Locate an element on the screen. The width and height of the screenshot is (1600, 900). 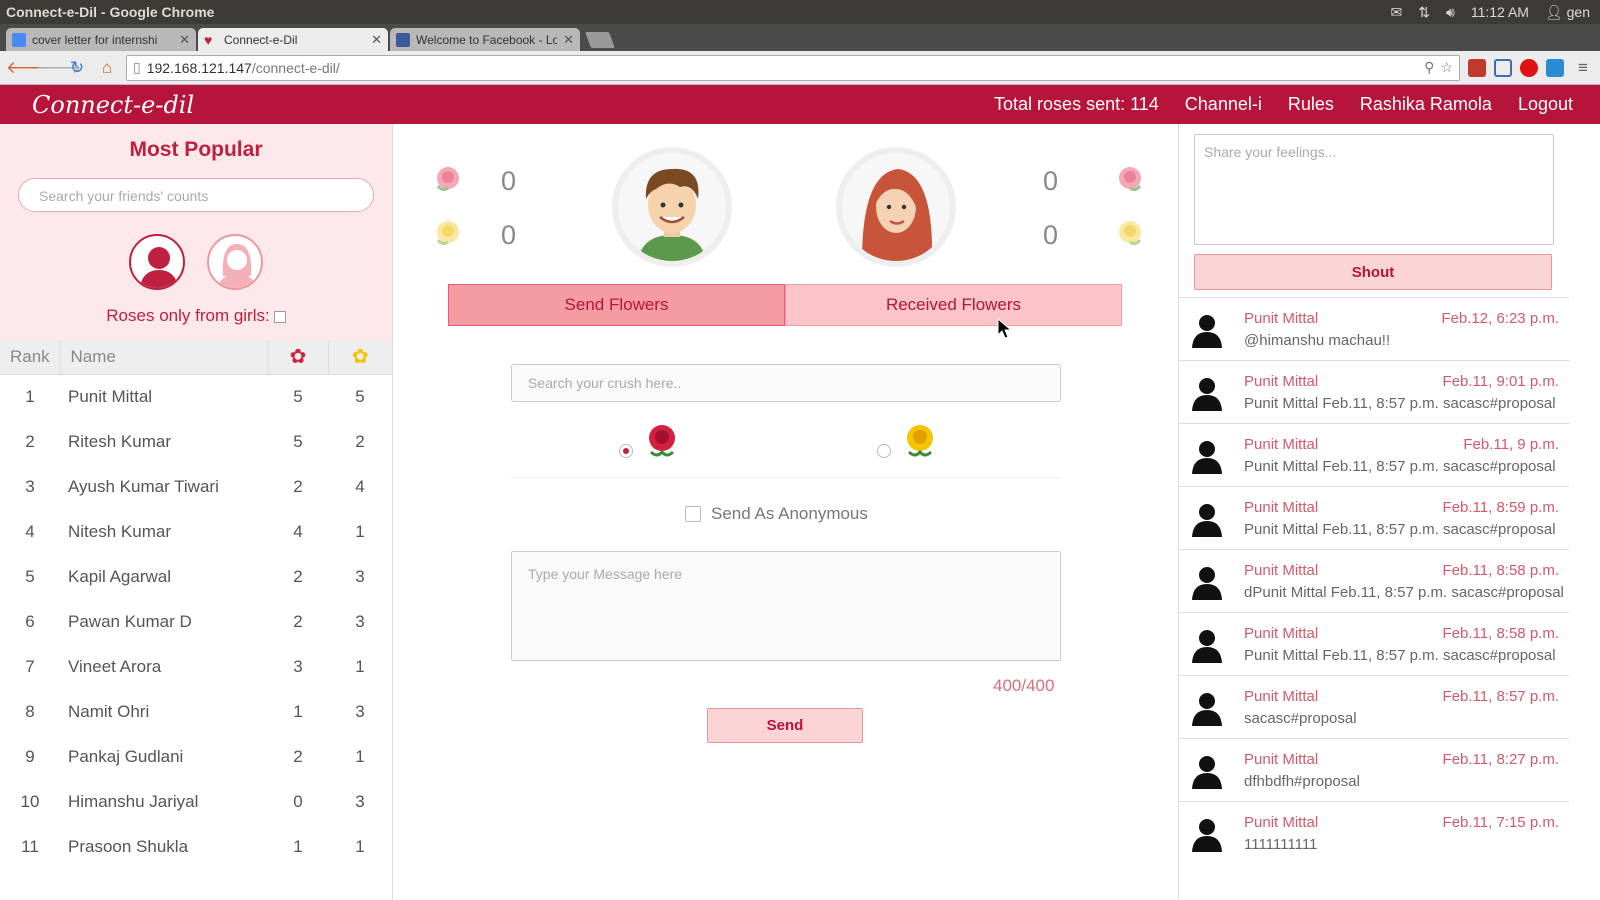
flower-tabs: Send Flowers Received Flowers is located at coordinates (785, 305).